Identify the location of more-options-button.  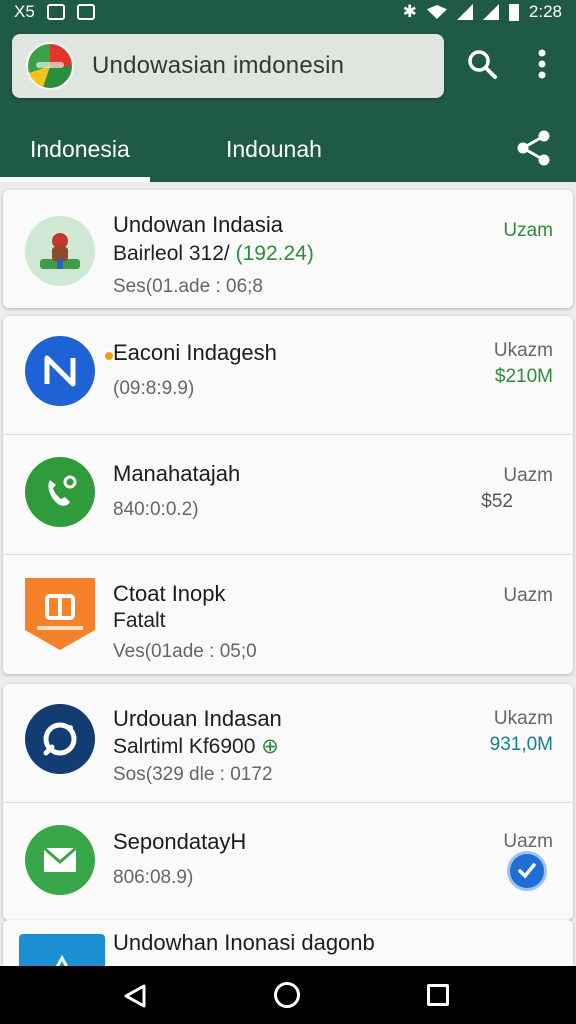
(542, 64).